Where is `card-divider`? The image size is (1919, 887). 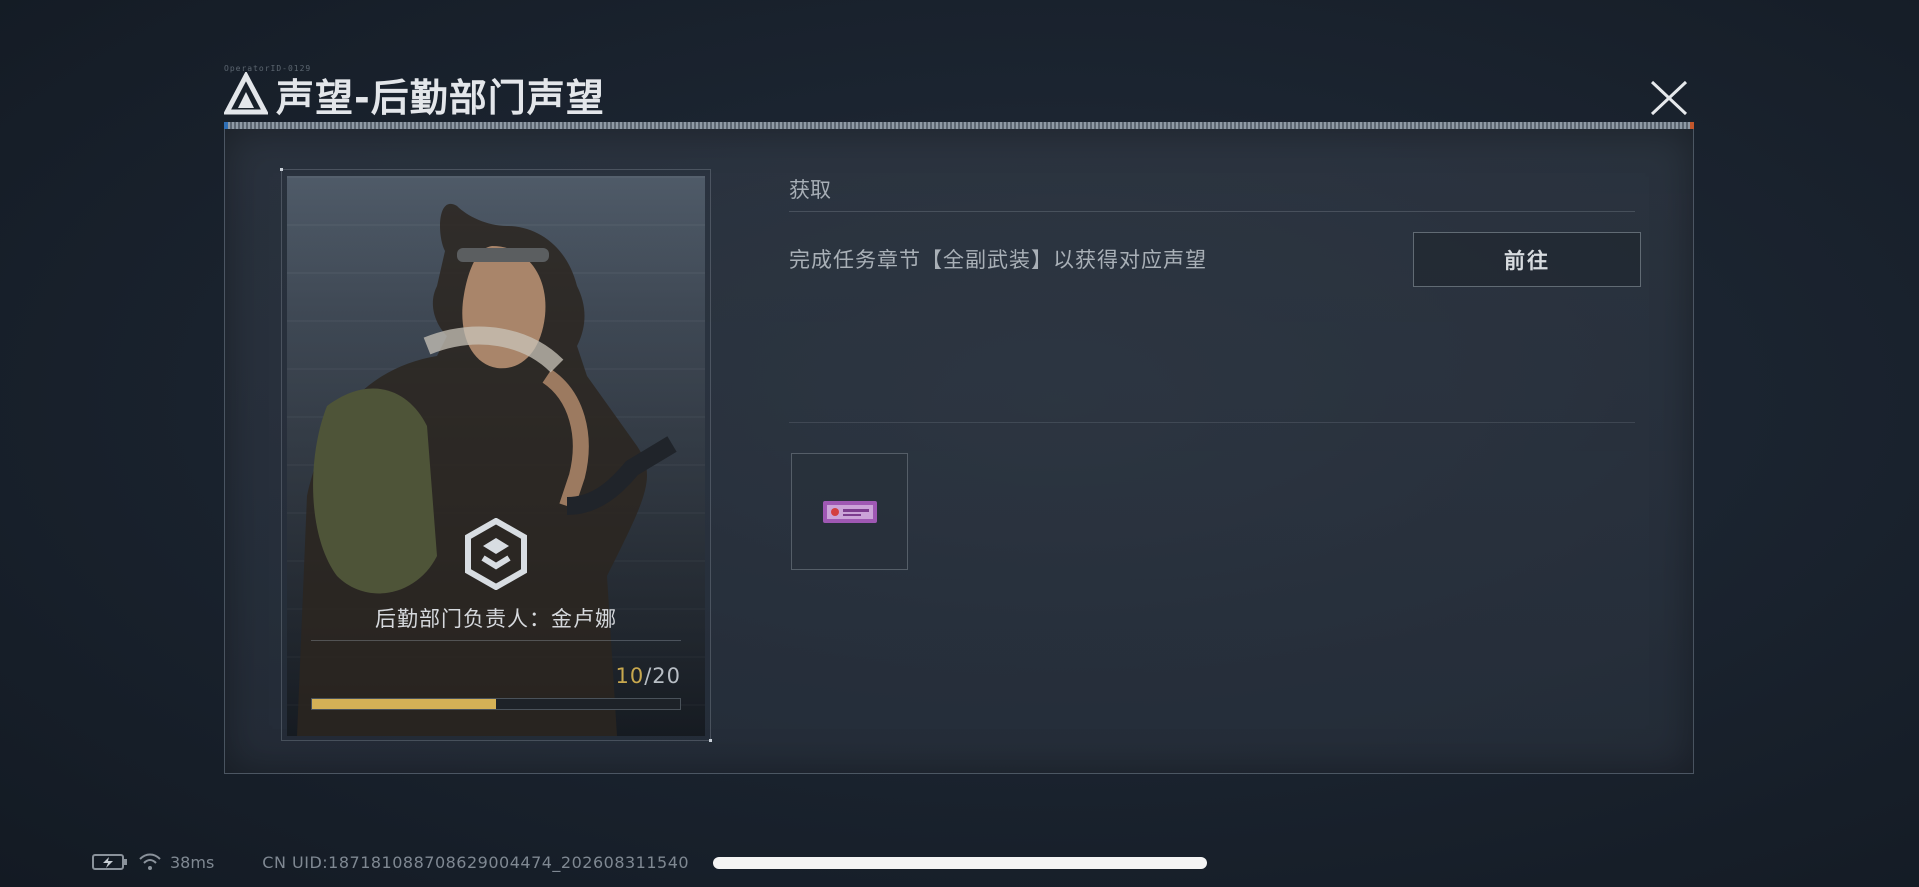
card-divider is located at coordinates (496, 640).